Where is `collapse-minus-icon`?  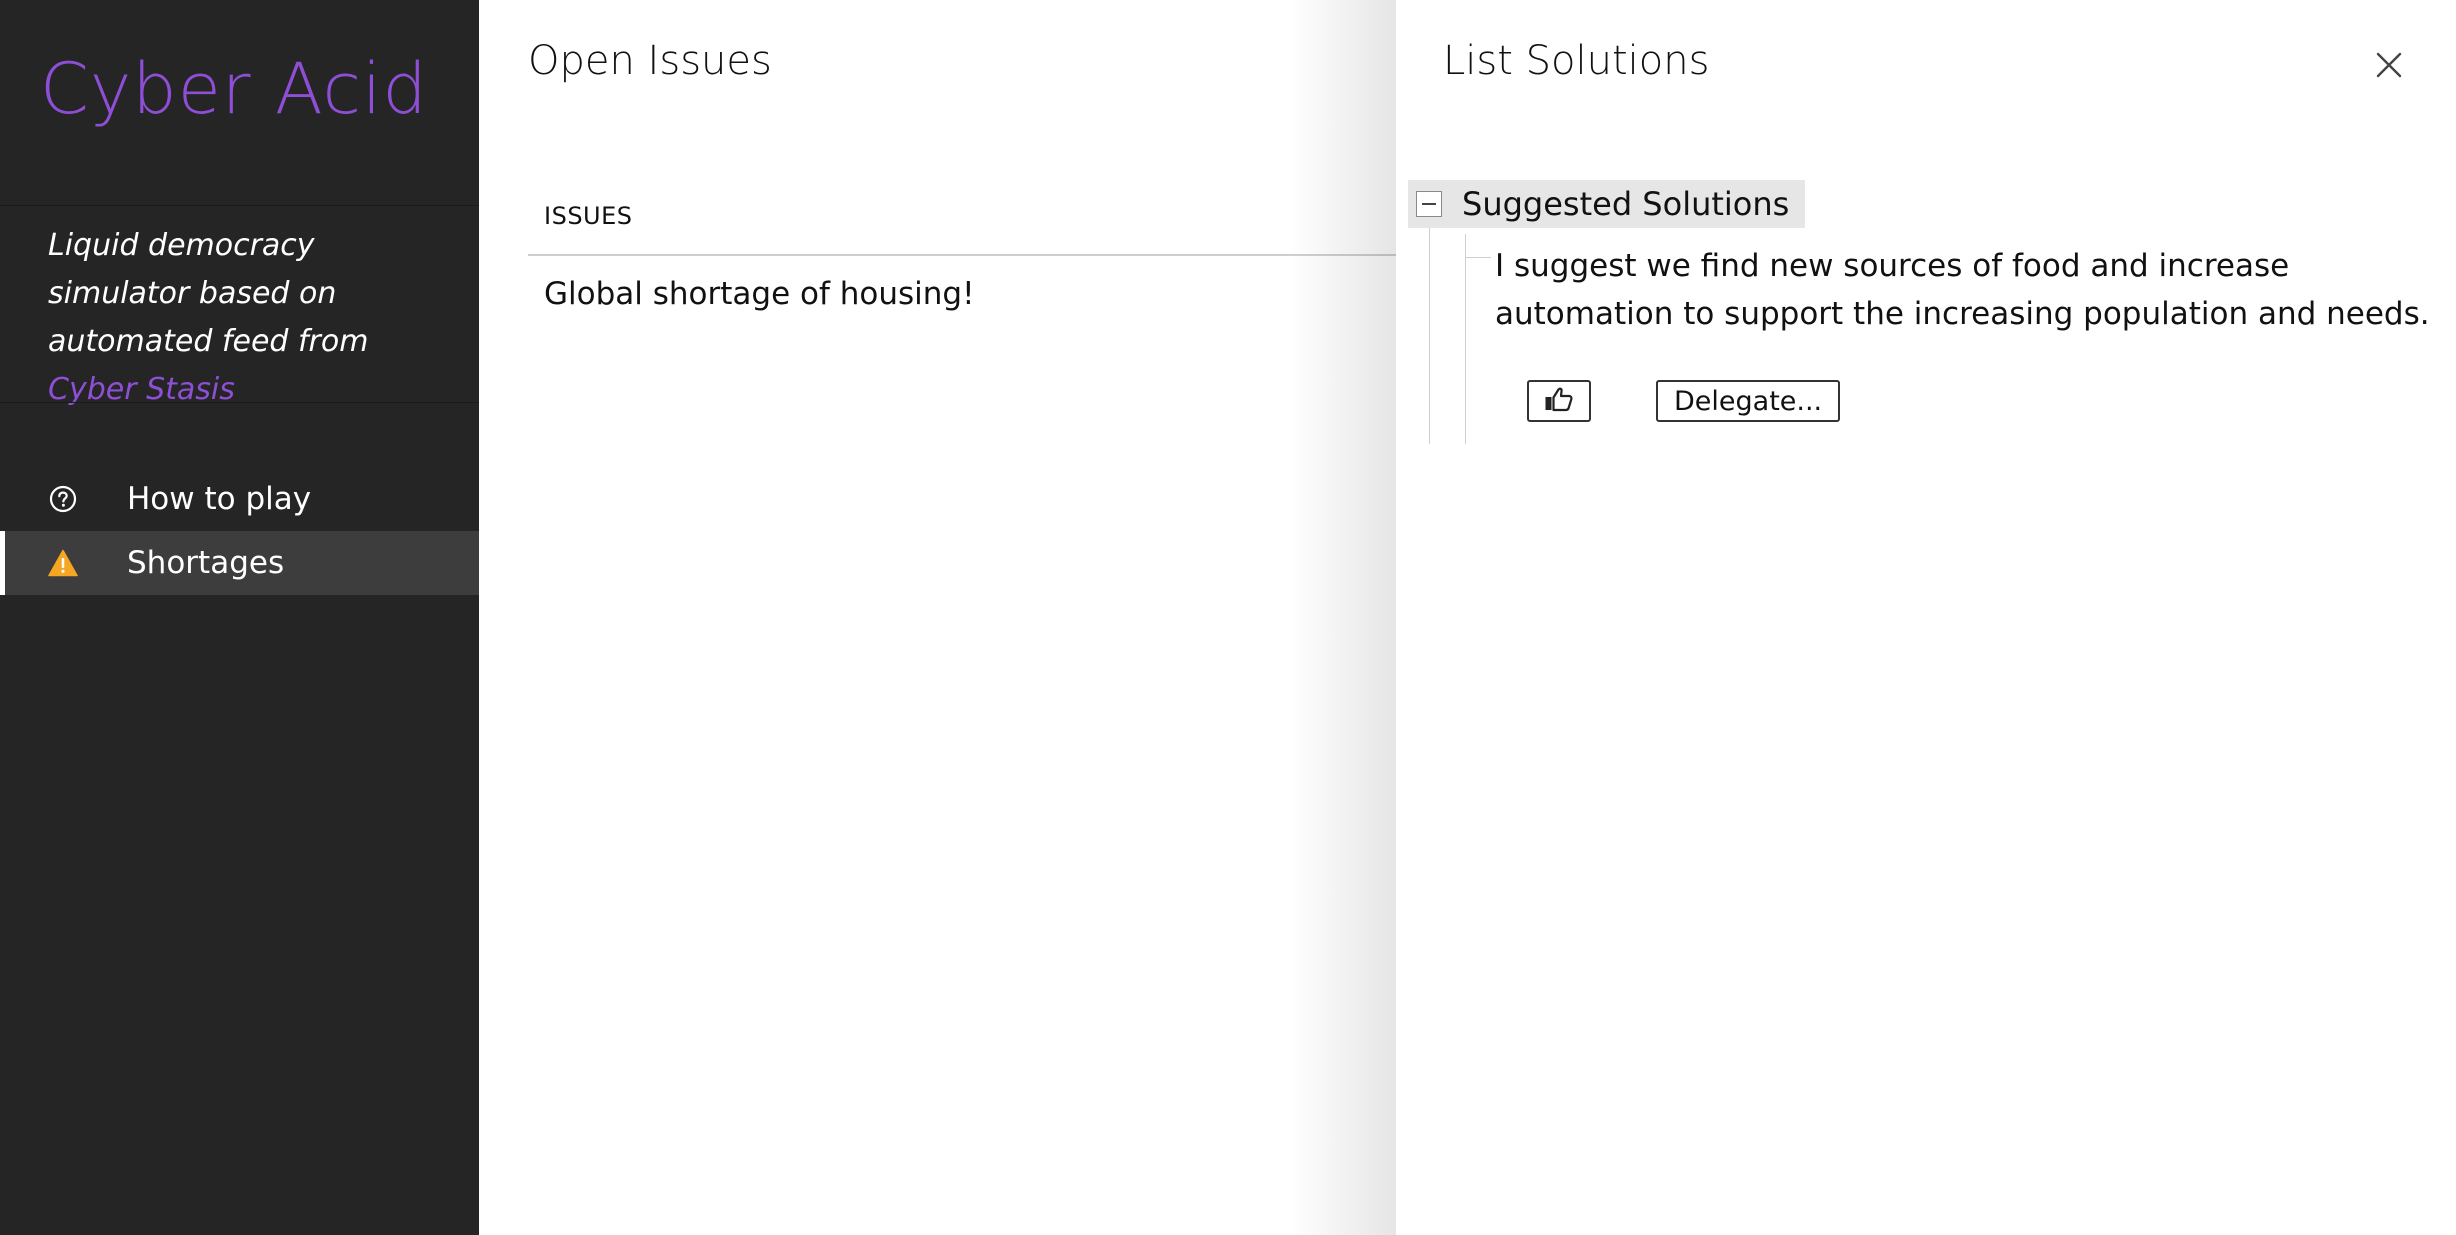 collapse-minus-icon is located at coordinates (1429, 204).